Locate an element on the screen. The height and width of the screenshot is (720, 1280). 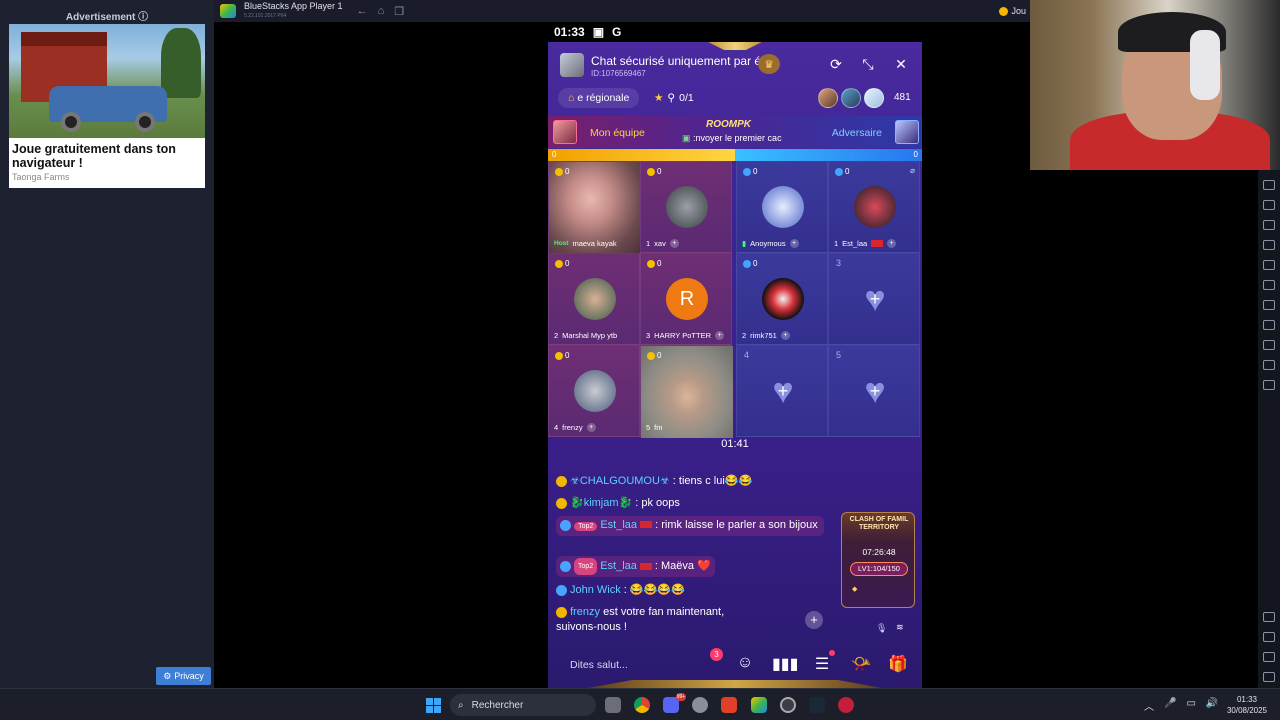
seat-opponent-host: 0 ▮ Anoymous + is located at coordinates (782, 207).